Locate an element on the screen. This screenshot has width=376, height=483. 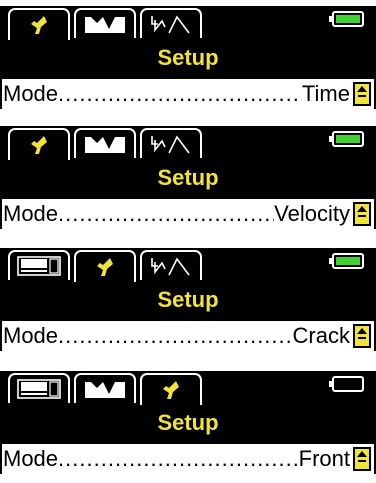
mode-value: Crack is located at coordinates (321, 335).